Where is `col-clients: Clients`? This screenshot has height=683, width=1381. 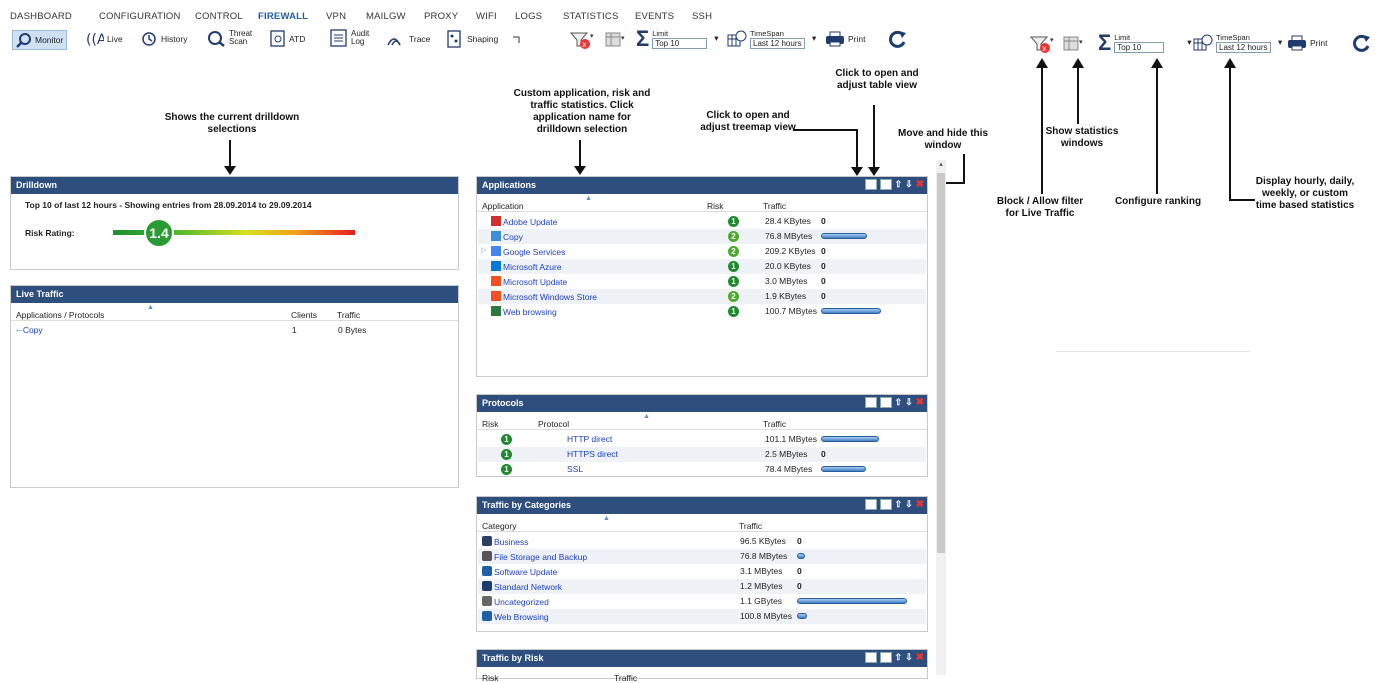 col-clients: Clients is located at coordinates (304, 315).